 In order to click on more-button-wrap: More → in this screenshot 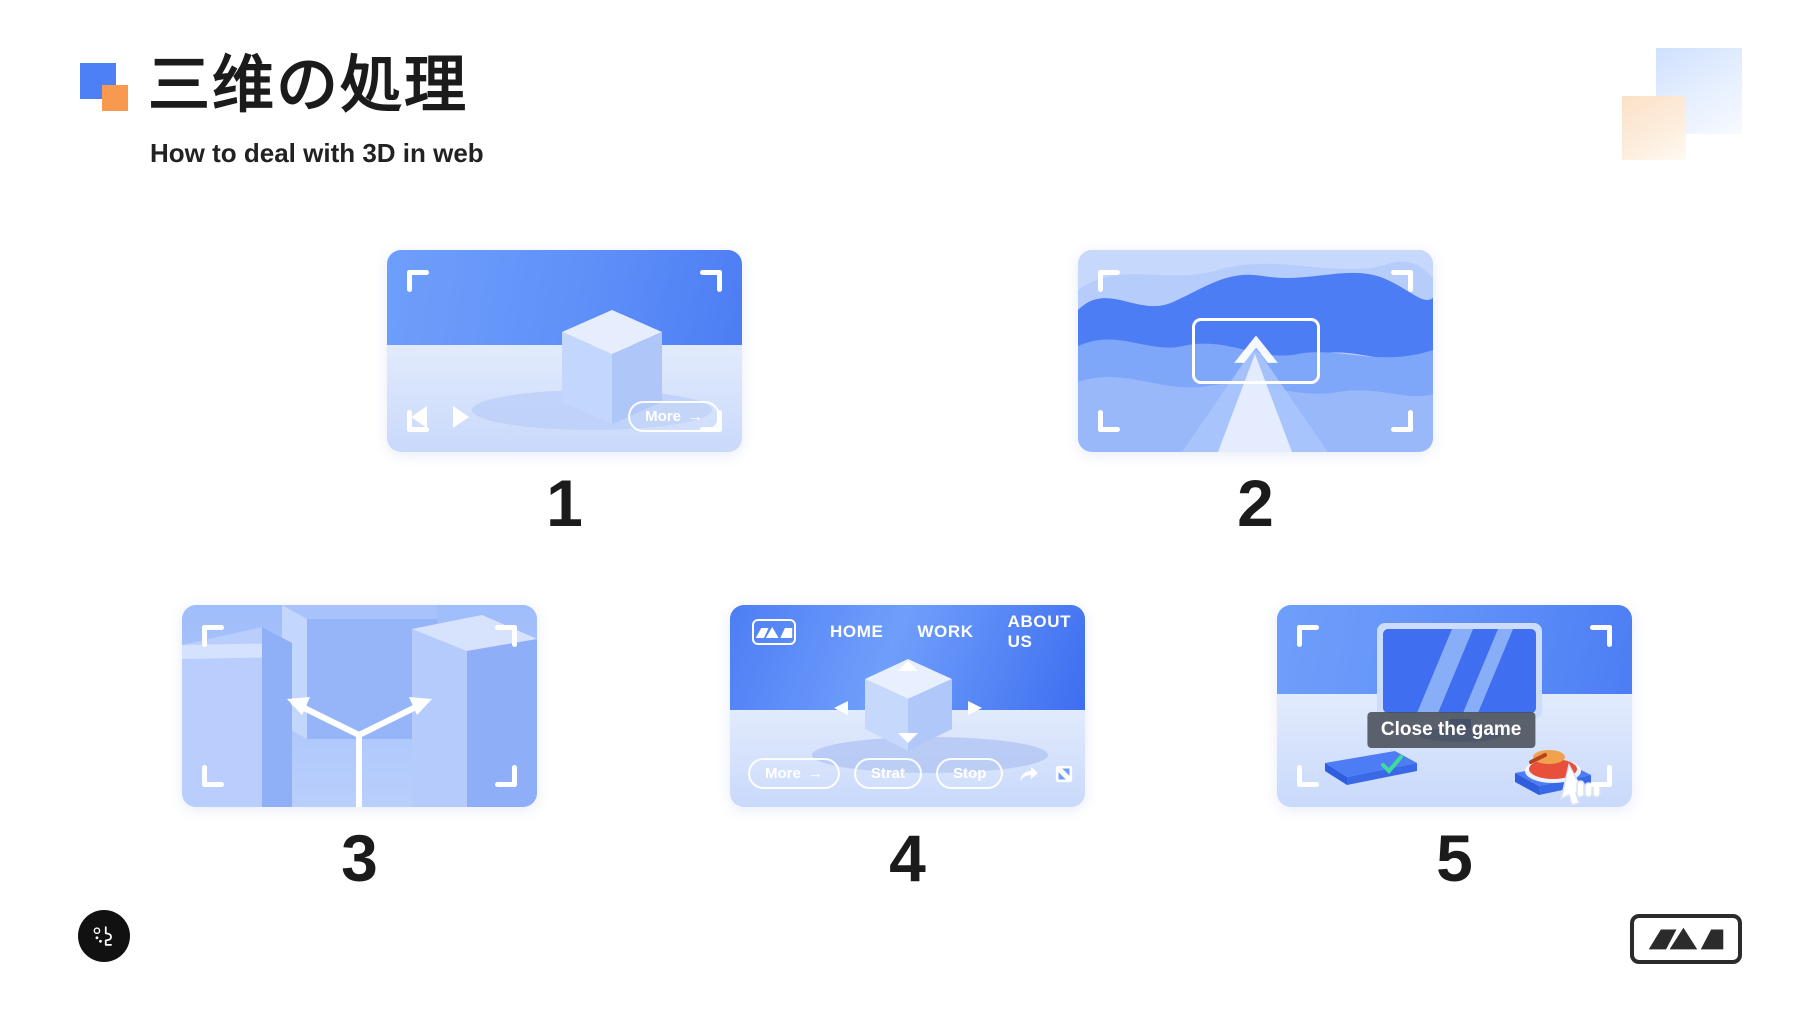, I will do `click(674, 416)`.